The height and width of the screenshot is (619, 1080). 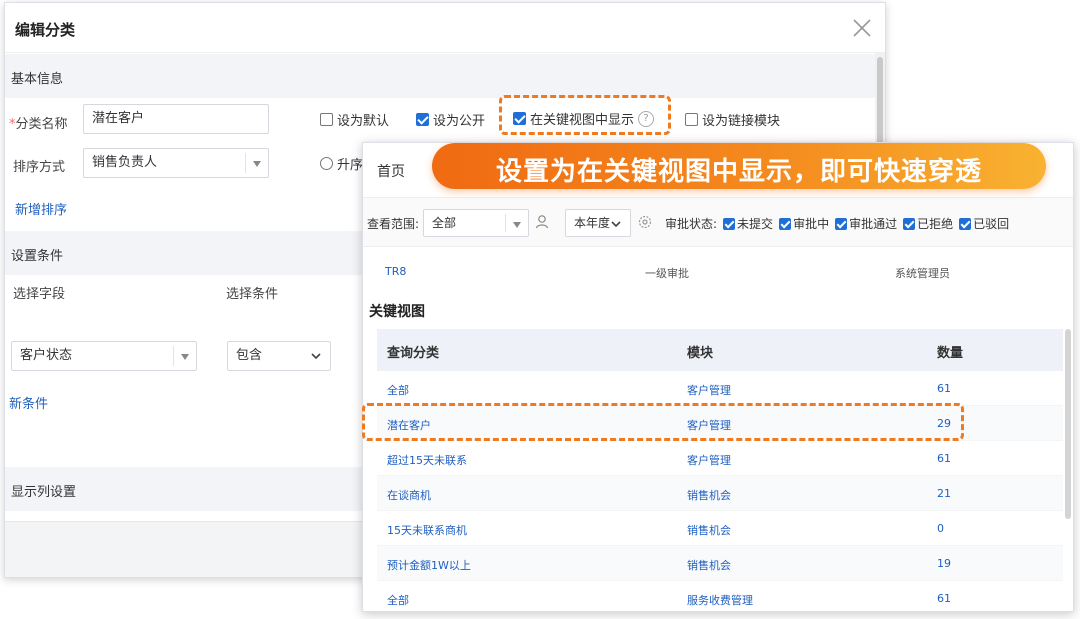 I want to click on banner-text: 设置为在关键视图中显示，即可快速穿透, so click(x=738, y=172).